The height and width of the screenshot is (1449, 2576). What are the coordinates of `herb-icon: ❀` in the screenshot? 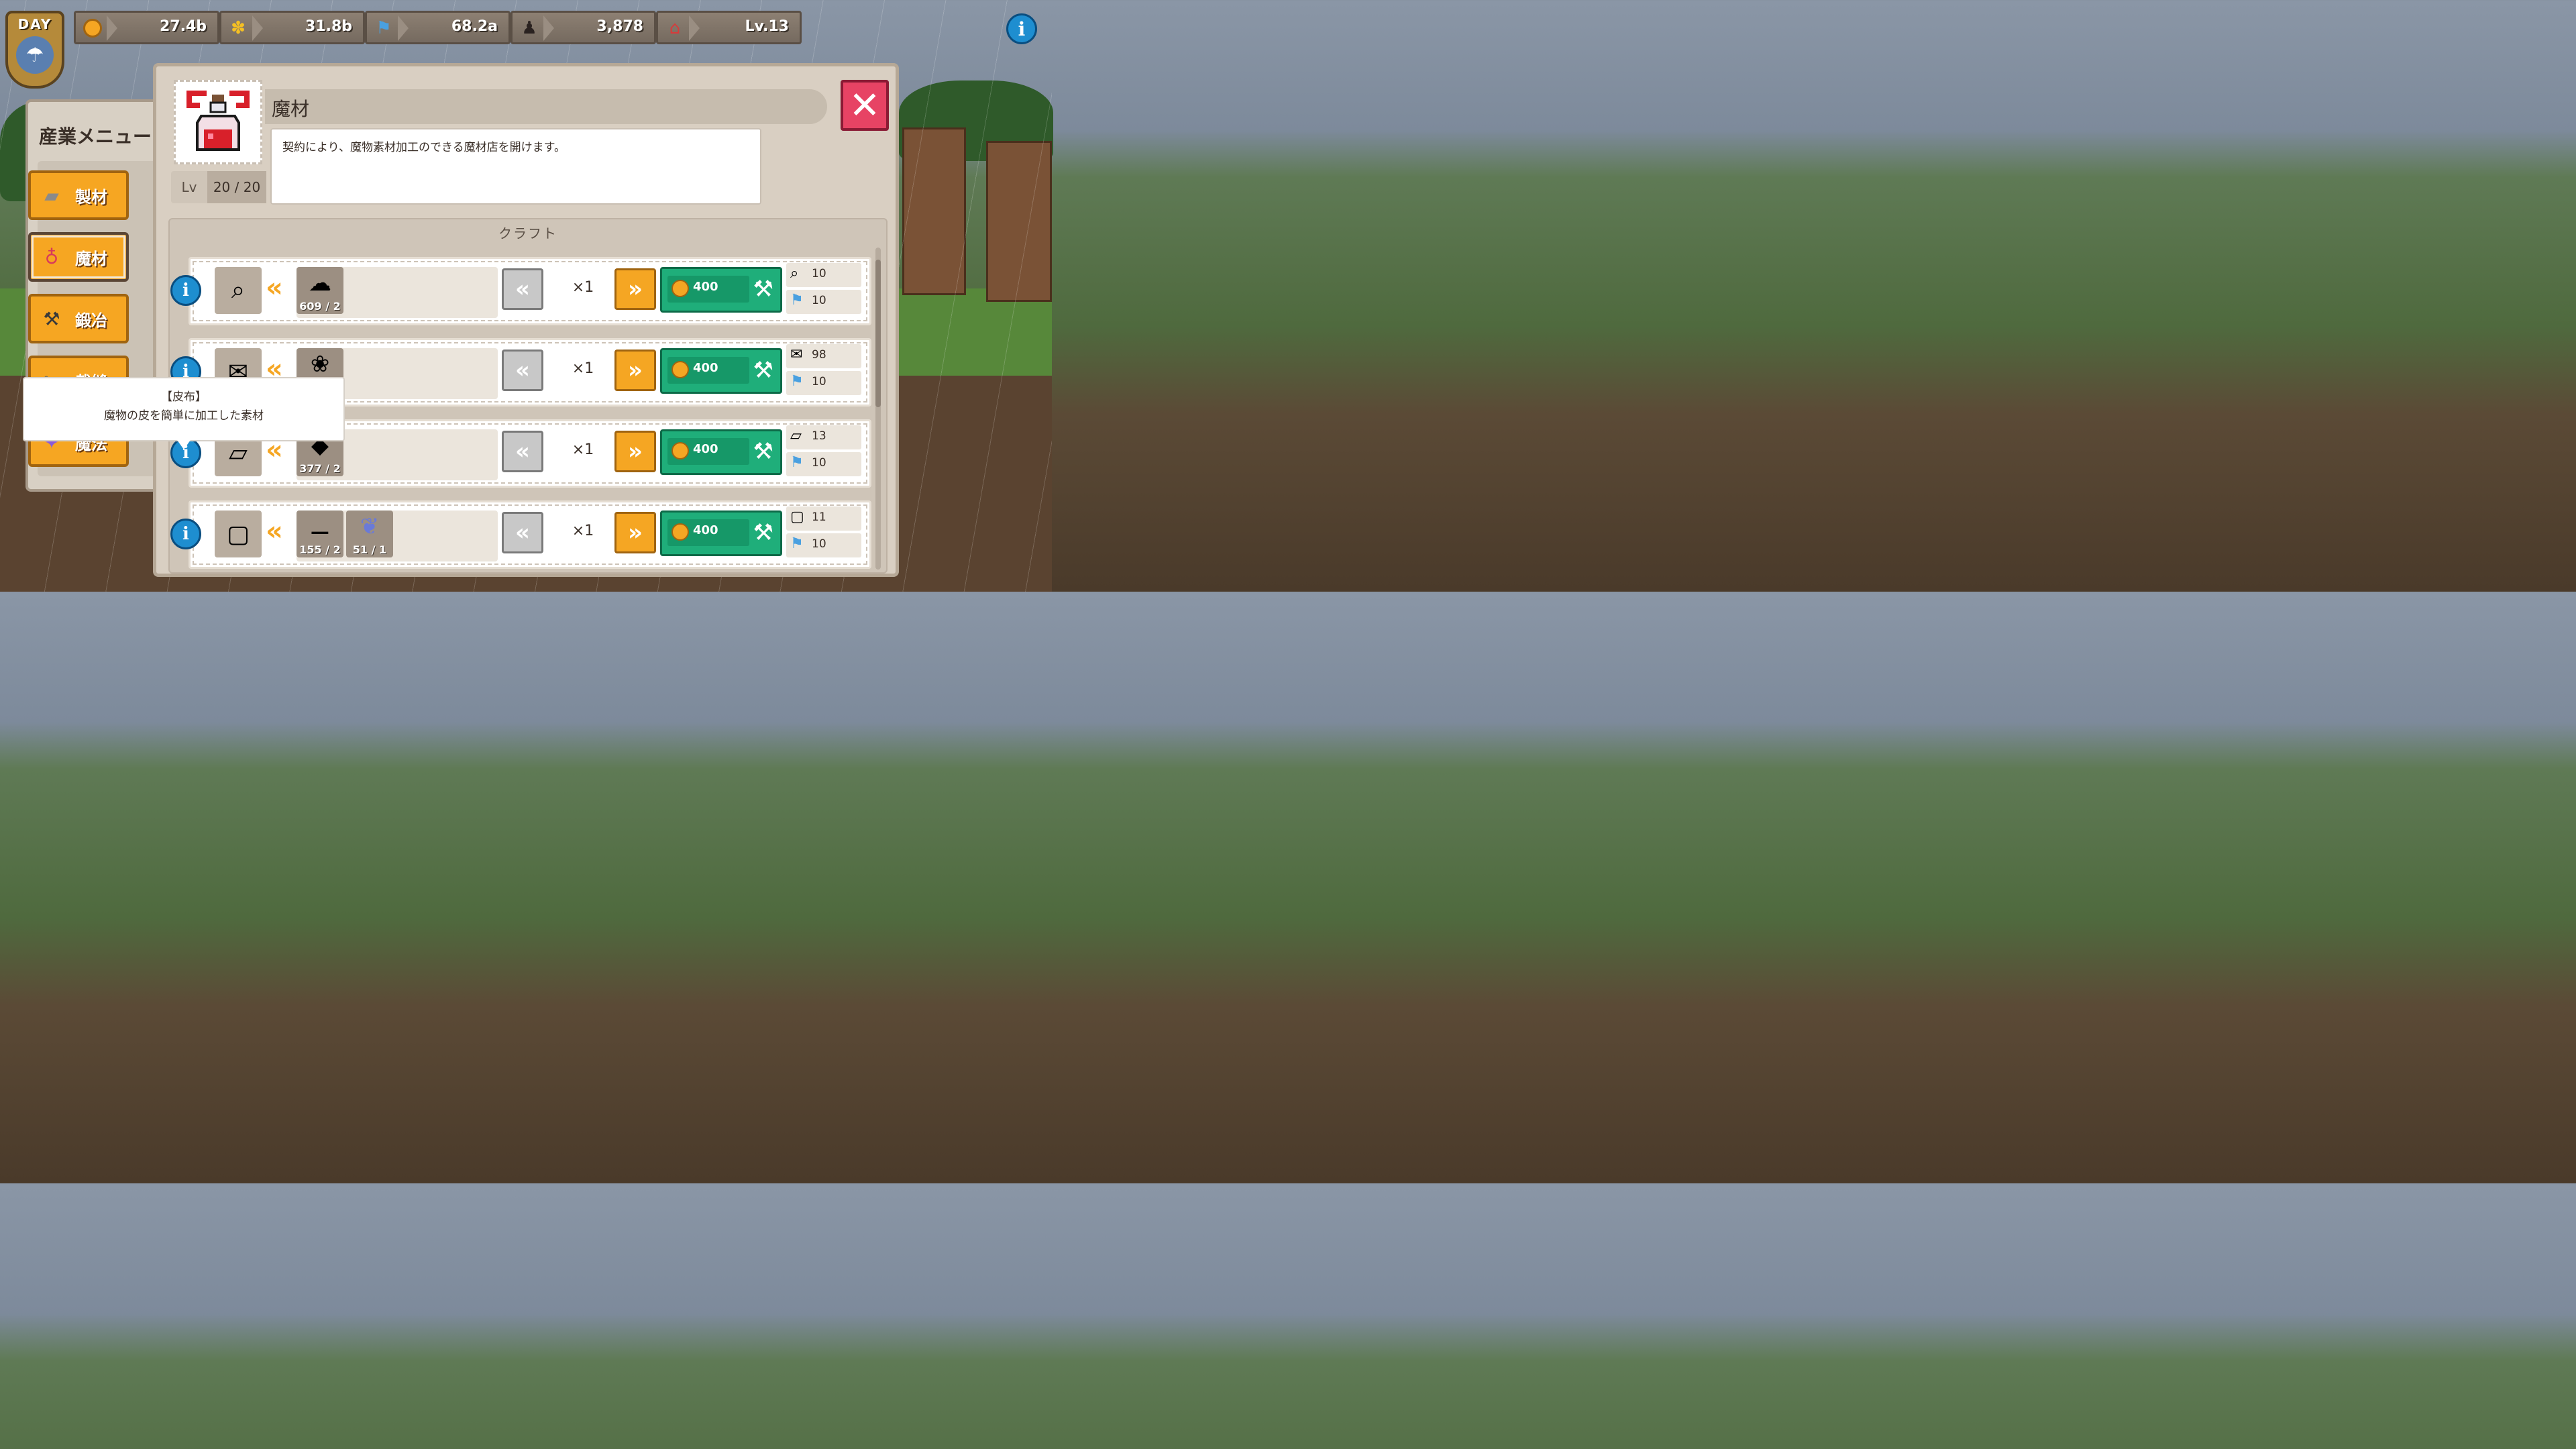 It's located at (320, 364).